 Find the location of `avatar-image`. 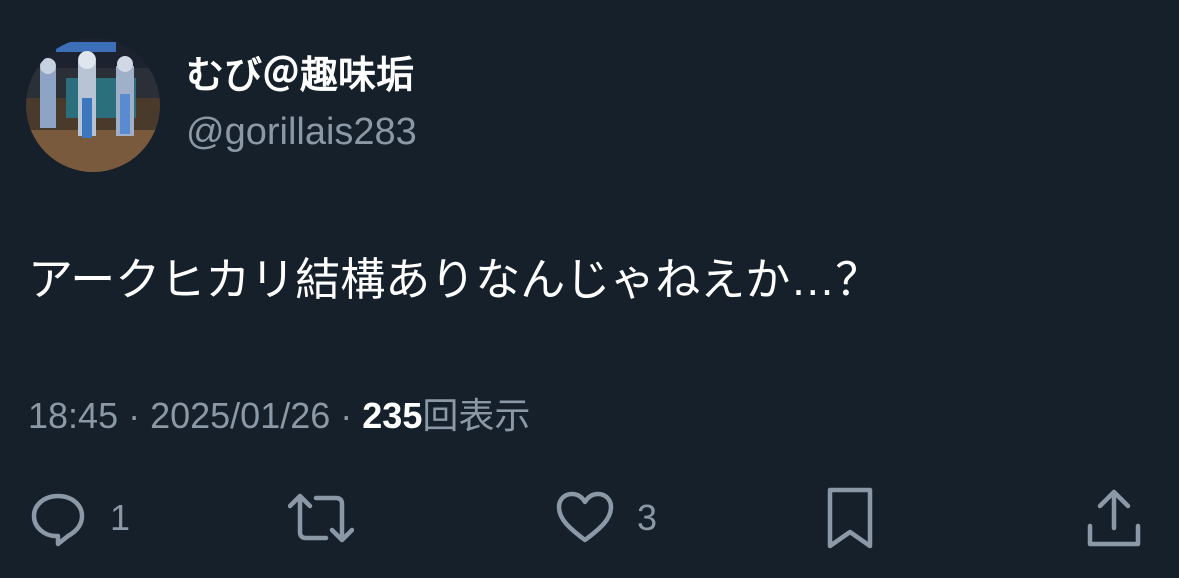

avatar-image is located at coordinates (93, 105).